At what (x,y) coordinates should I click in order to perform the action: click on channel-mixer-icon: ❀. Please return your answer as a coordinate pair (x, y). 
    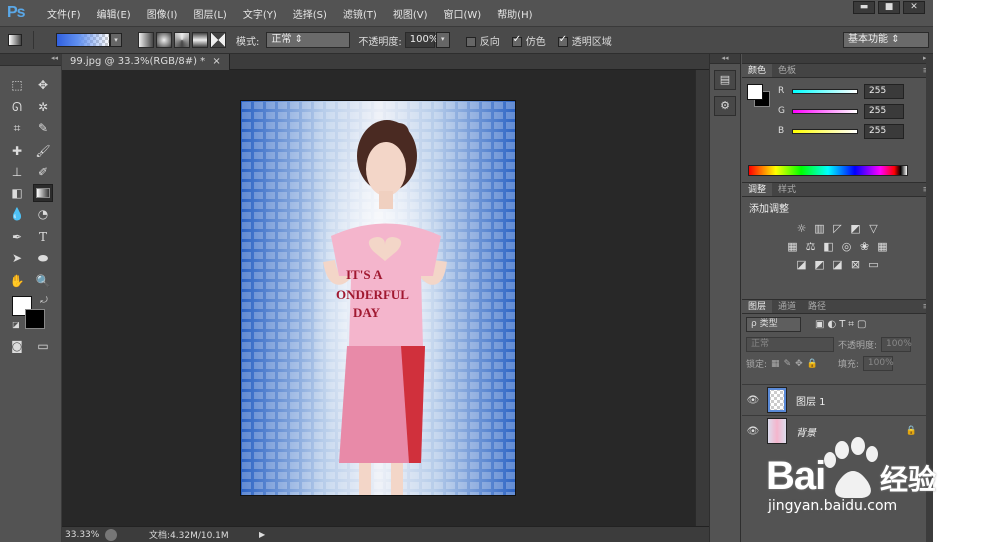
    Looking at the image, I should click on (864, 247).